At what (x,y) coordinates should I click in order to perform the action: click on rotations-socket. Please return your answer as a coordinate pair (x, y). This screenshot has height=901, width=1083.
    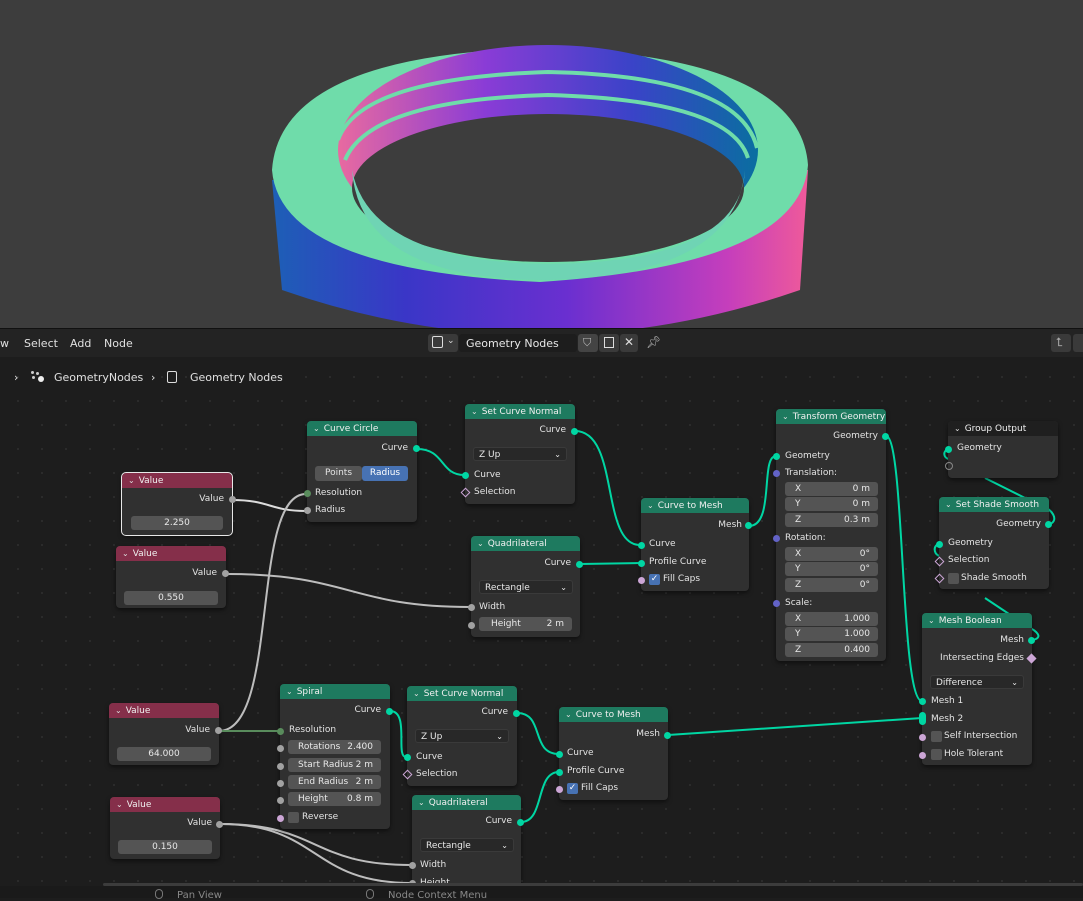
    Looking at the image, I should click on (280, 748).